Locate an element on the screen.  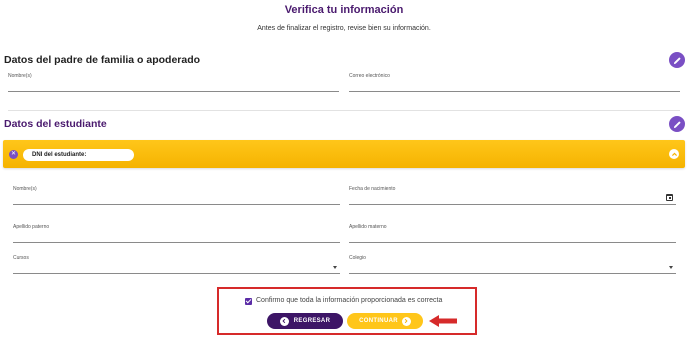
parent-name-label: Nombre(s) is located at coordinates (20, 76).